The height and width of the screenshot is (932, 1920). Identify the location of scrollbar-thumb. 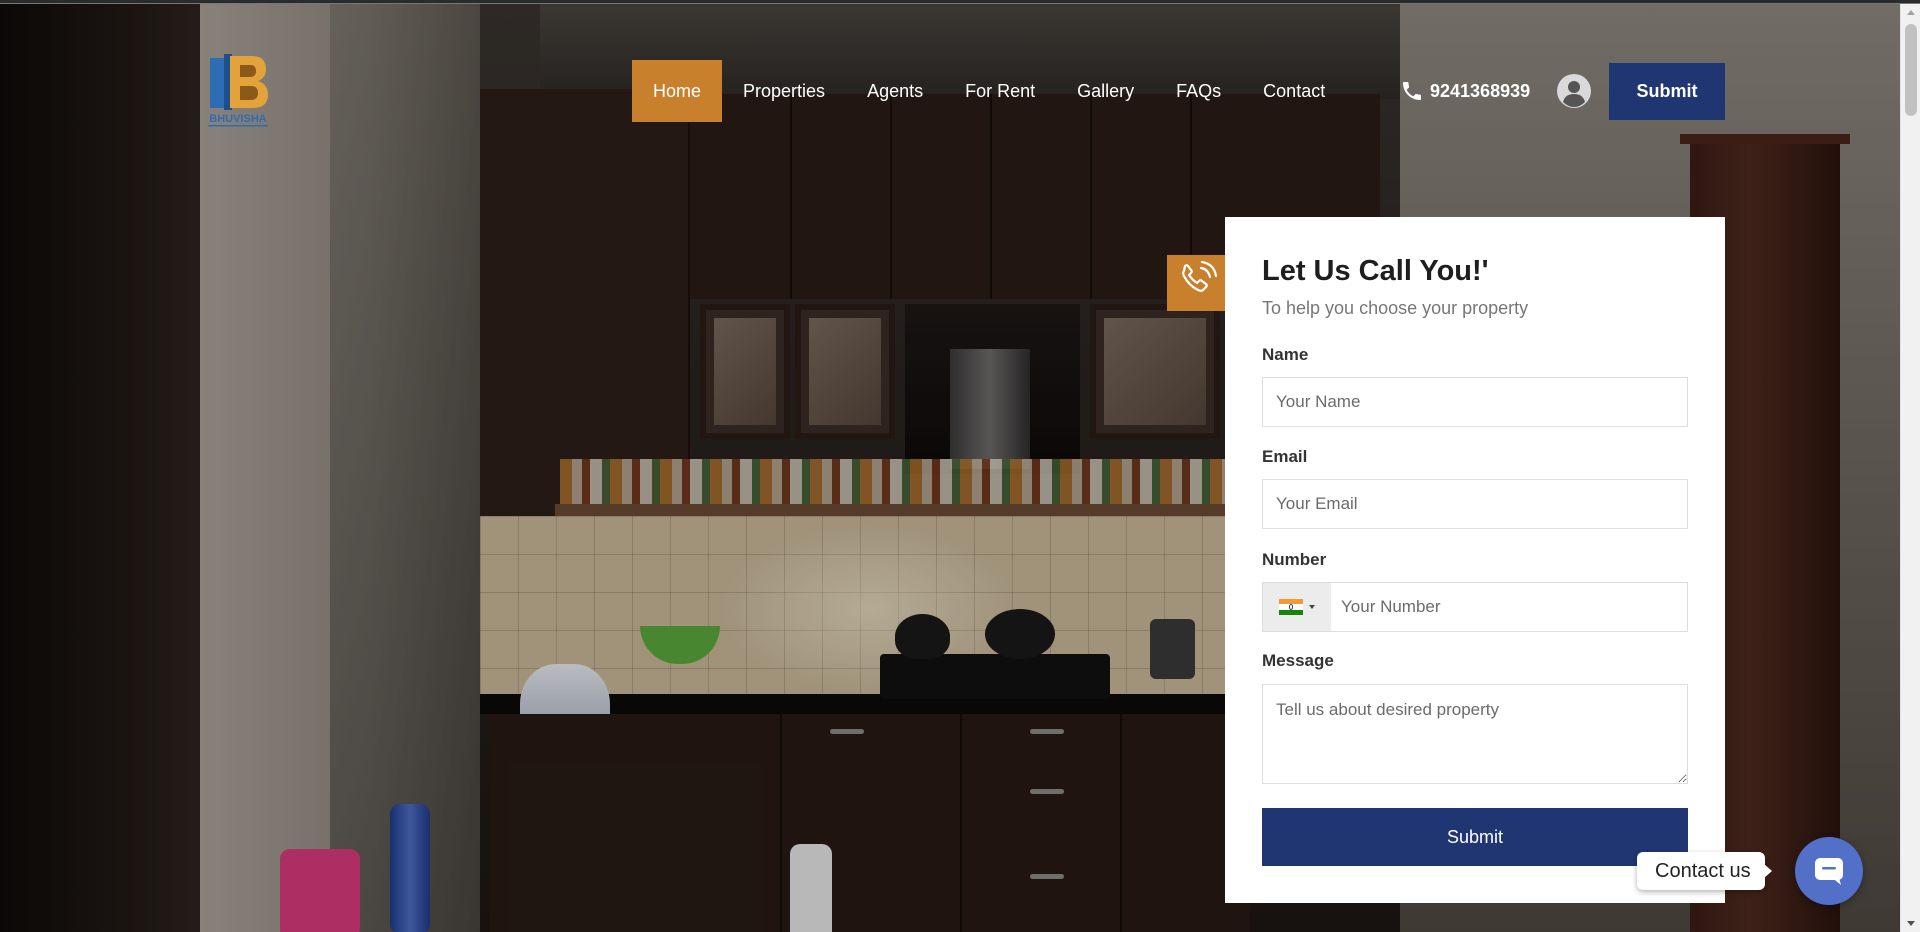
(1911, 70).